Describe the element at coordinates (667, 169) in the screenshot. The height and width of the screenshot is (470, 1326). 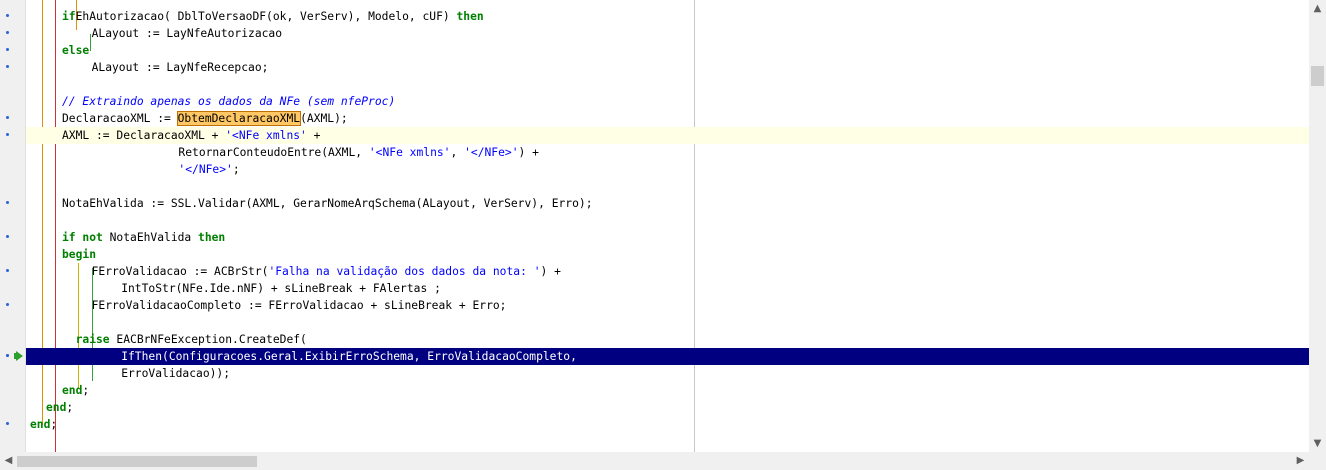
I see `code-line: '</NFe>';` at that location.